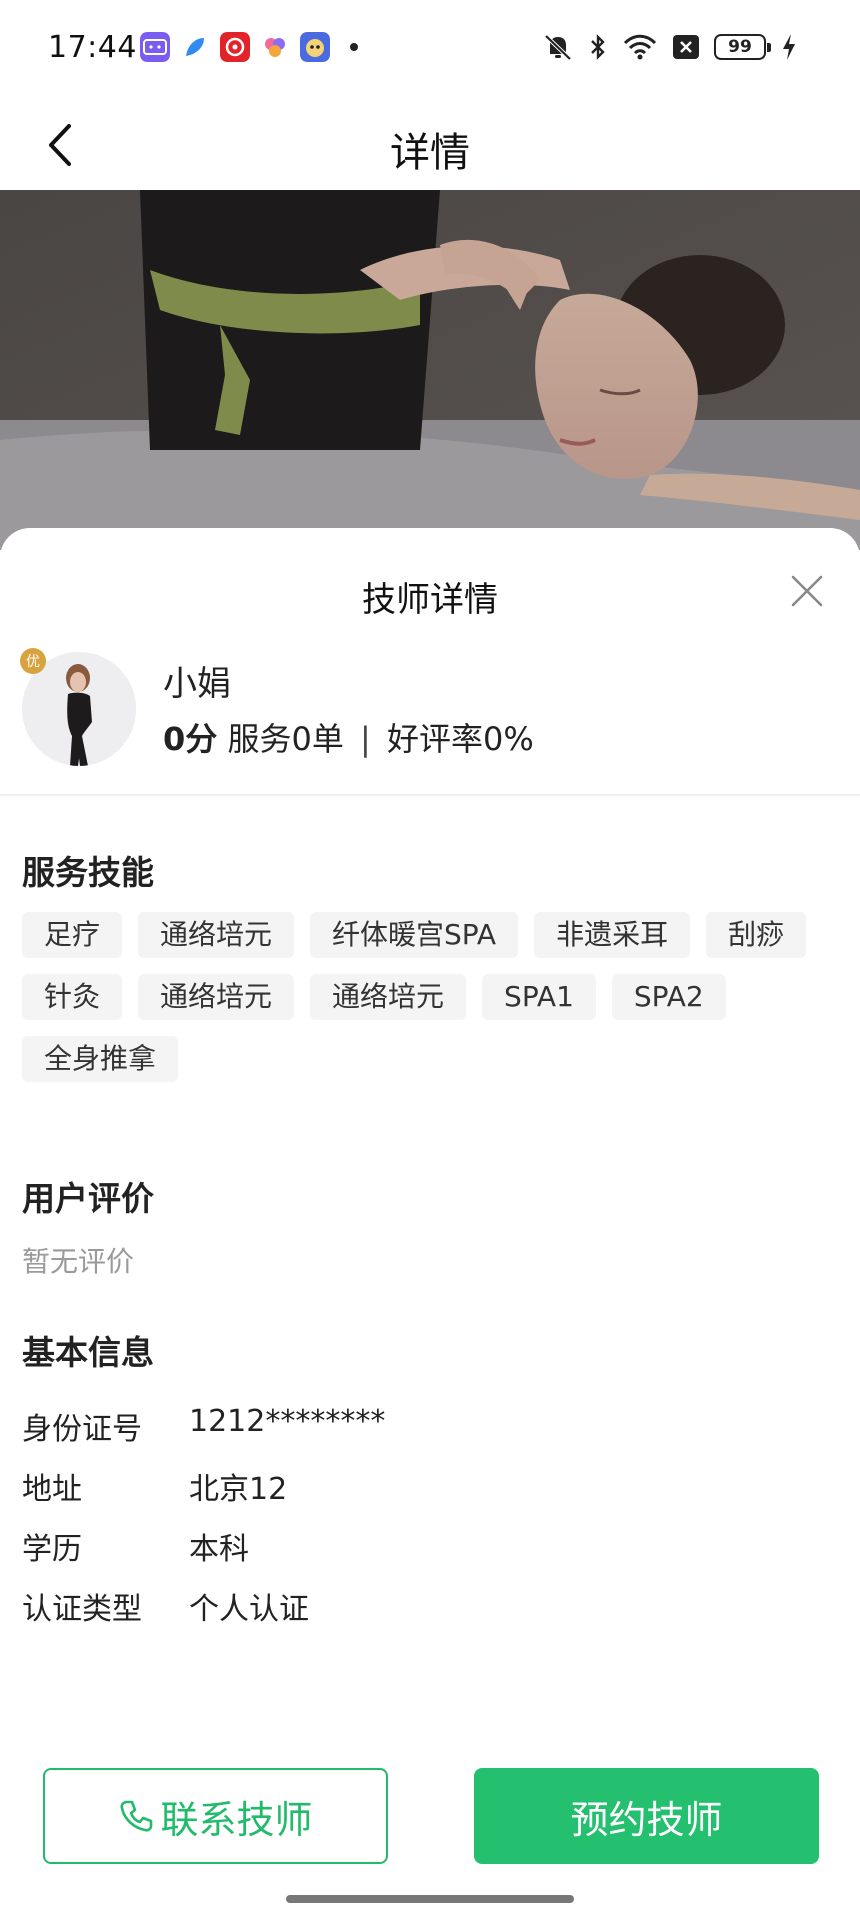 This screenshot has width=860, height=1920. What do you see at coordinates (238, 1489) in the screenshot?
I see `info-value: 北京12` at bounding box center [238, 1489].